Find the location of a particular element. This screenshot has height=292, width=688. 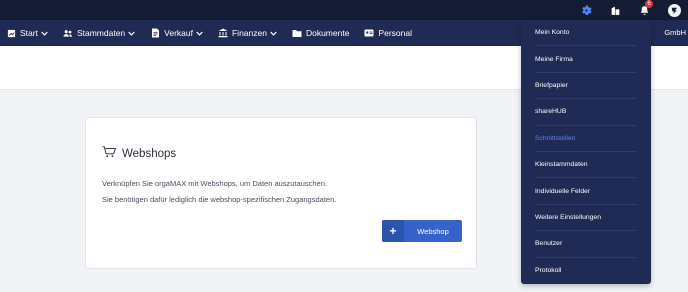

menu-item-sharehub: shareHUB is located at coordinates (586, 112).